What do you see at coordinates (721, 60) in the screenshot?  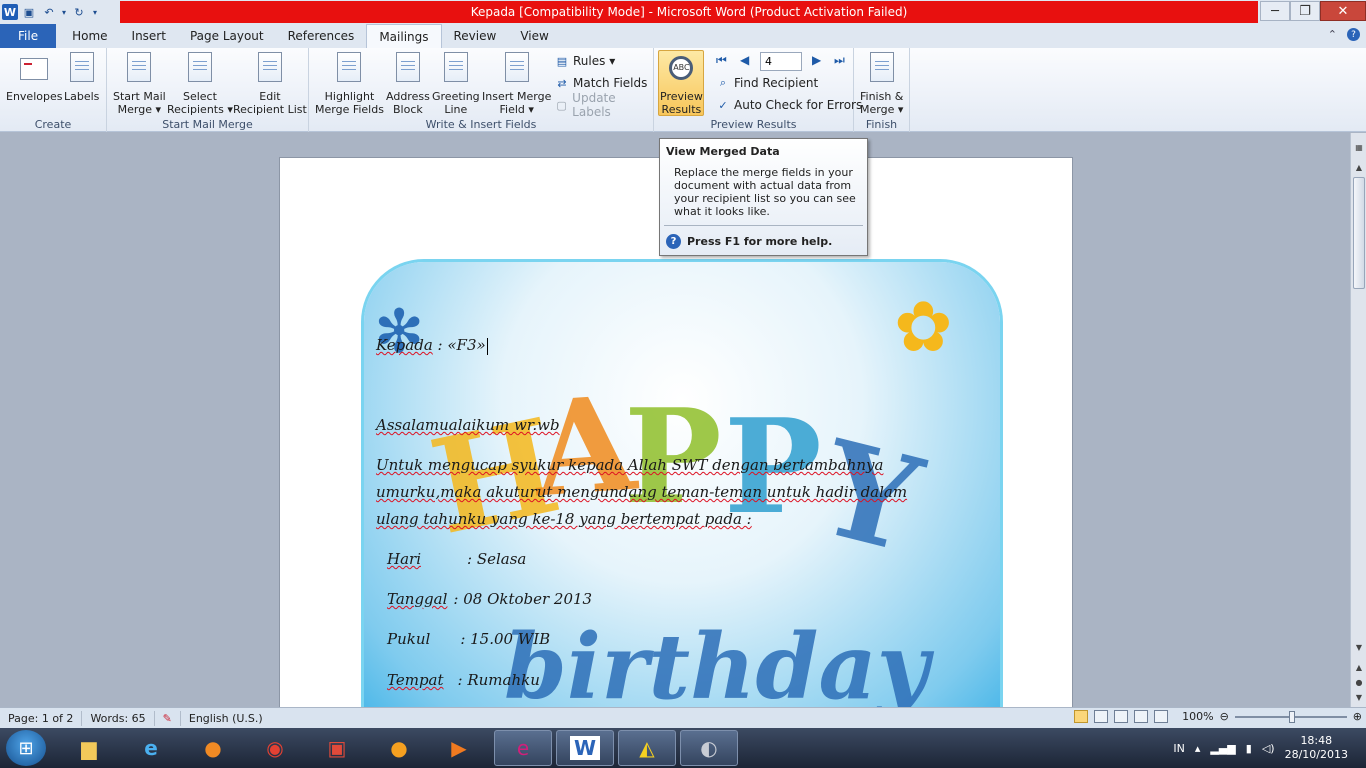 I see `first-record-icon: ⏮` at bounding box center [721, 60].